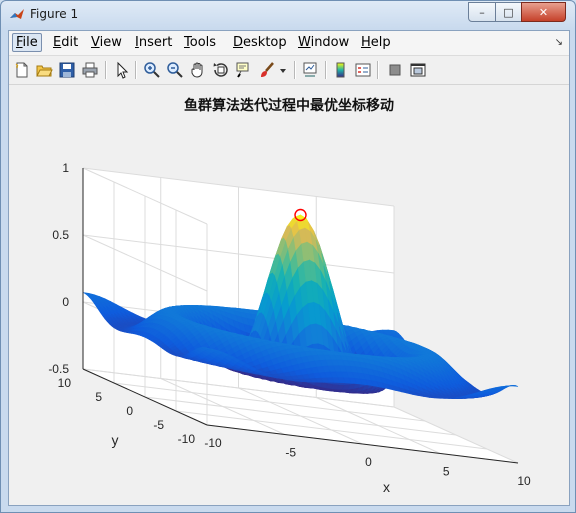 The image size is (576, 513). What do you see at coordinates (559, 42) in the screenshot?
I see `dock-figure-icon: ↘` at bounding box center [559, 42].